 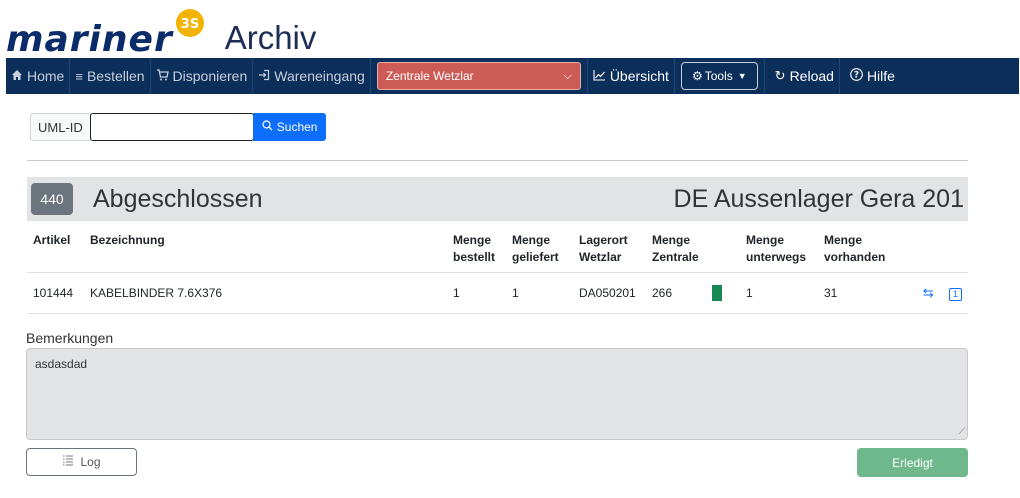 I want to click on cell-vorhanden: 31, so click(x=862, y=293).